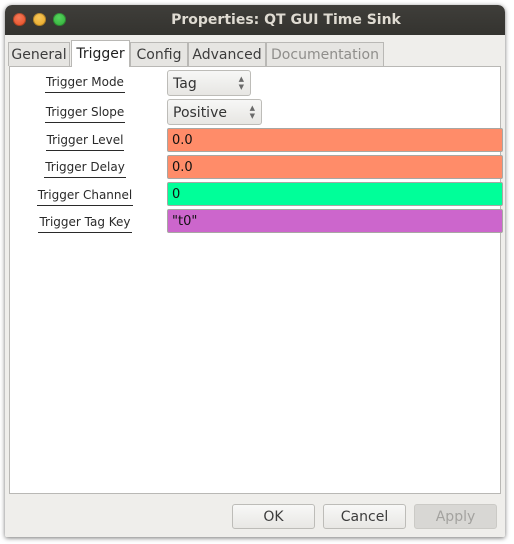 This screenshot has height=544, width=514. I want to click on tab-advanced: Advanced, so click(227, 54).